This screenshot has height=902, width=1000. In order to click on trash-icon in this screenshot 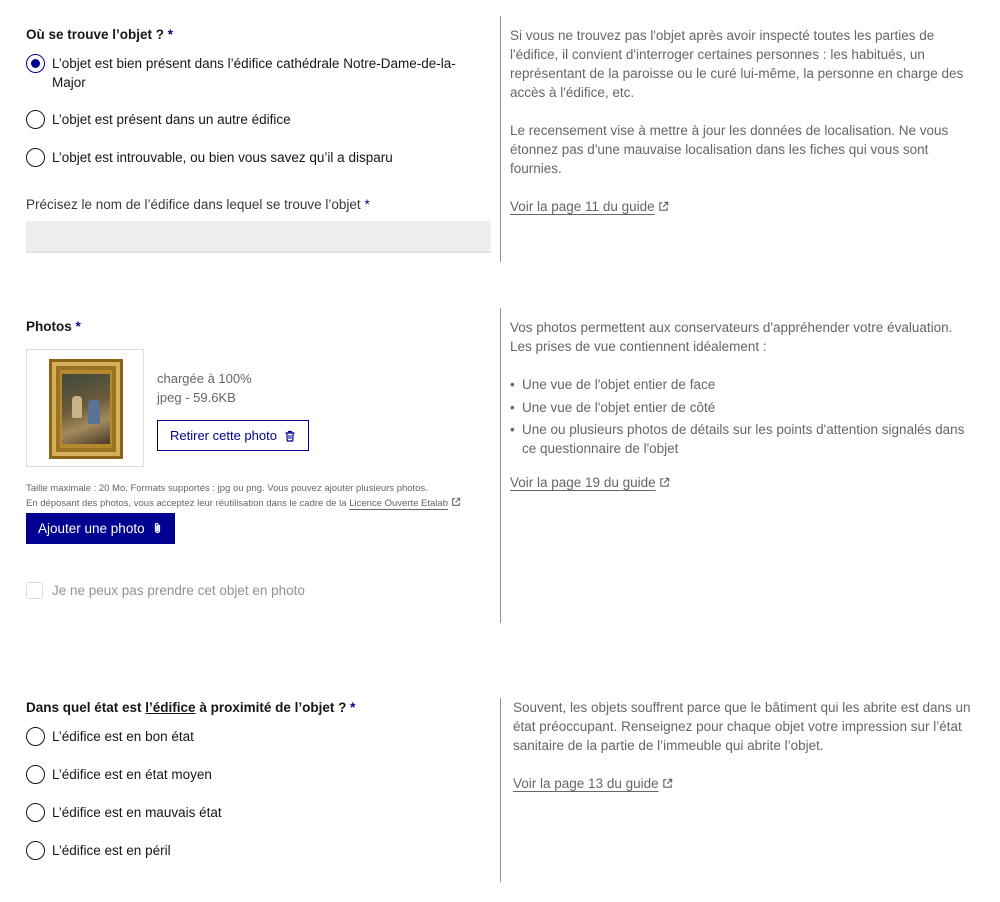, I will do `click(290, 436)`.